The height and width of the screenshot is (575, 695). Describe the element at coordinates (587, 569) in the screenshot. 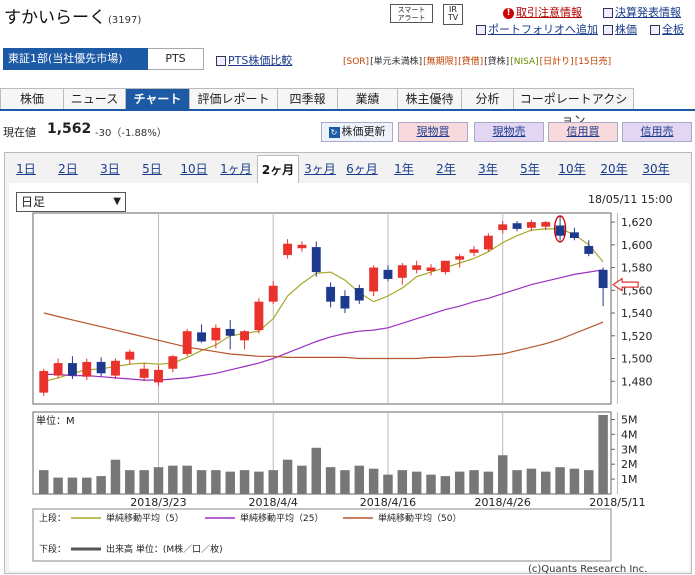

I see `credit-text: (c)Quants Research Inc.` at that location.